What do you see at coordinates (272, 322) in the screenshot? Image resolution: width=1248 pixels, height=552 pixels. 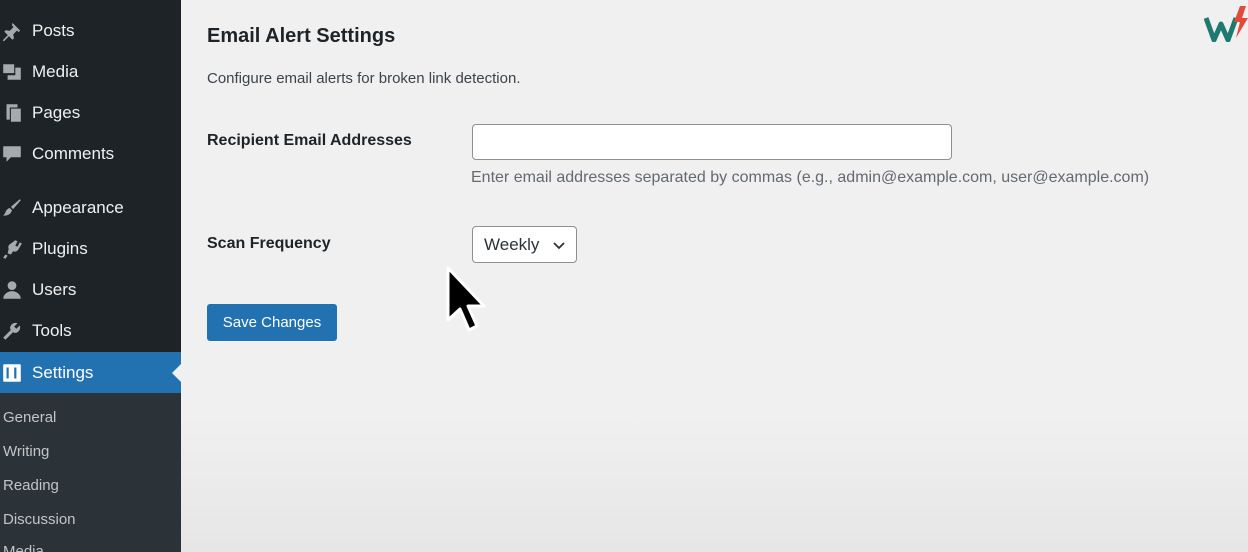 I see `save-changes-button: Save Changes` at bounding box center [272, 322].